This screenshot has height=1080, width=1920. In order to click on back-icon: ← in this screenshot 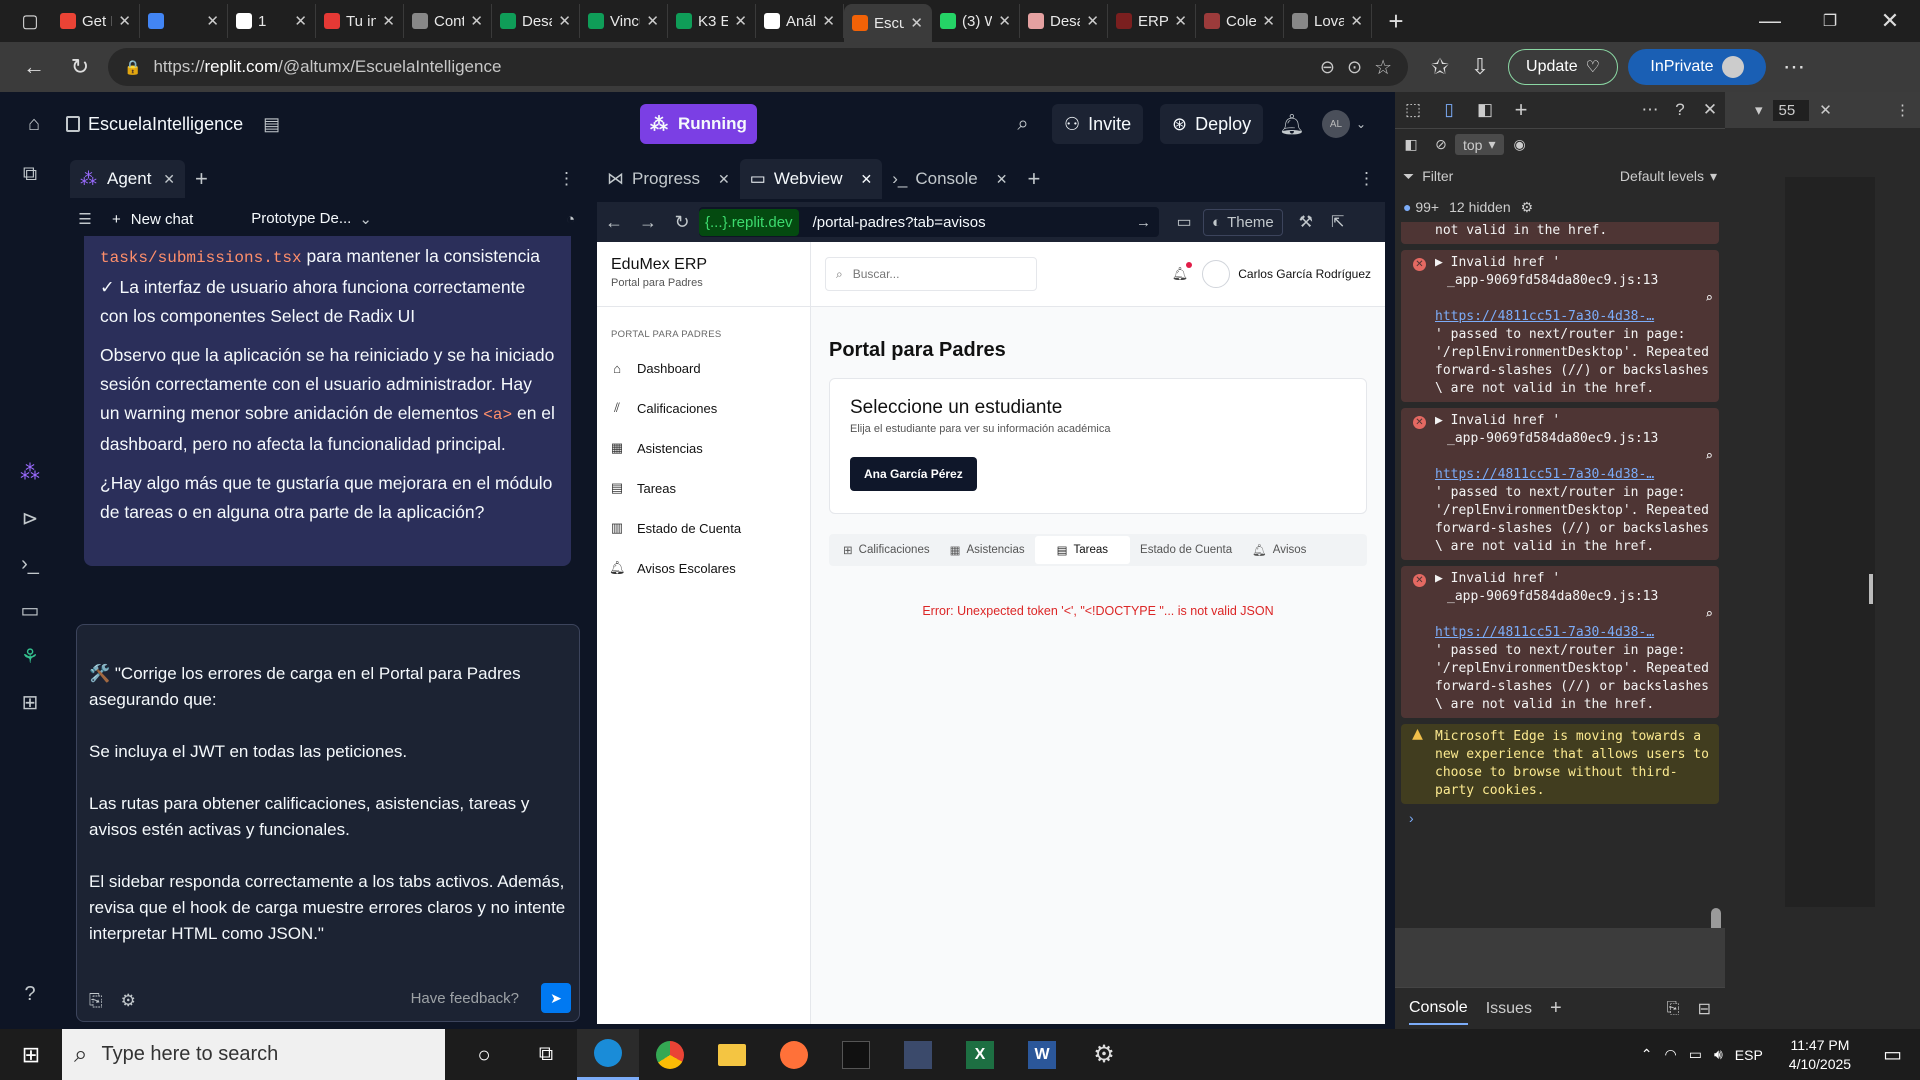, I will do `click(34, 67)`.